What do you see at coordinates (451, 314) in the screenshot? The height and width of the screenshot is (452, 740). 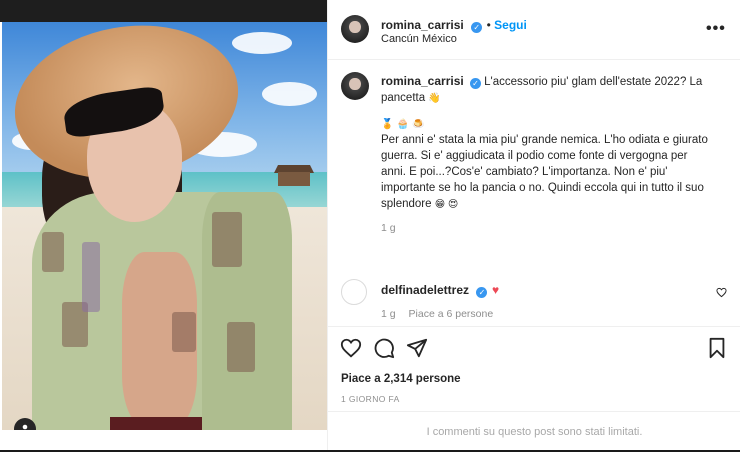 I see `comment-likes: Piace a 6 persone` at bounding box center [451, 314].